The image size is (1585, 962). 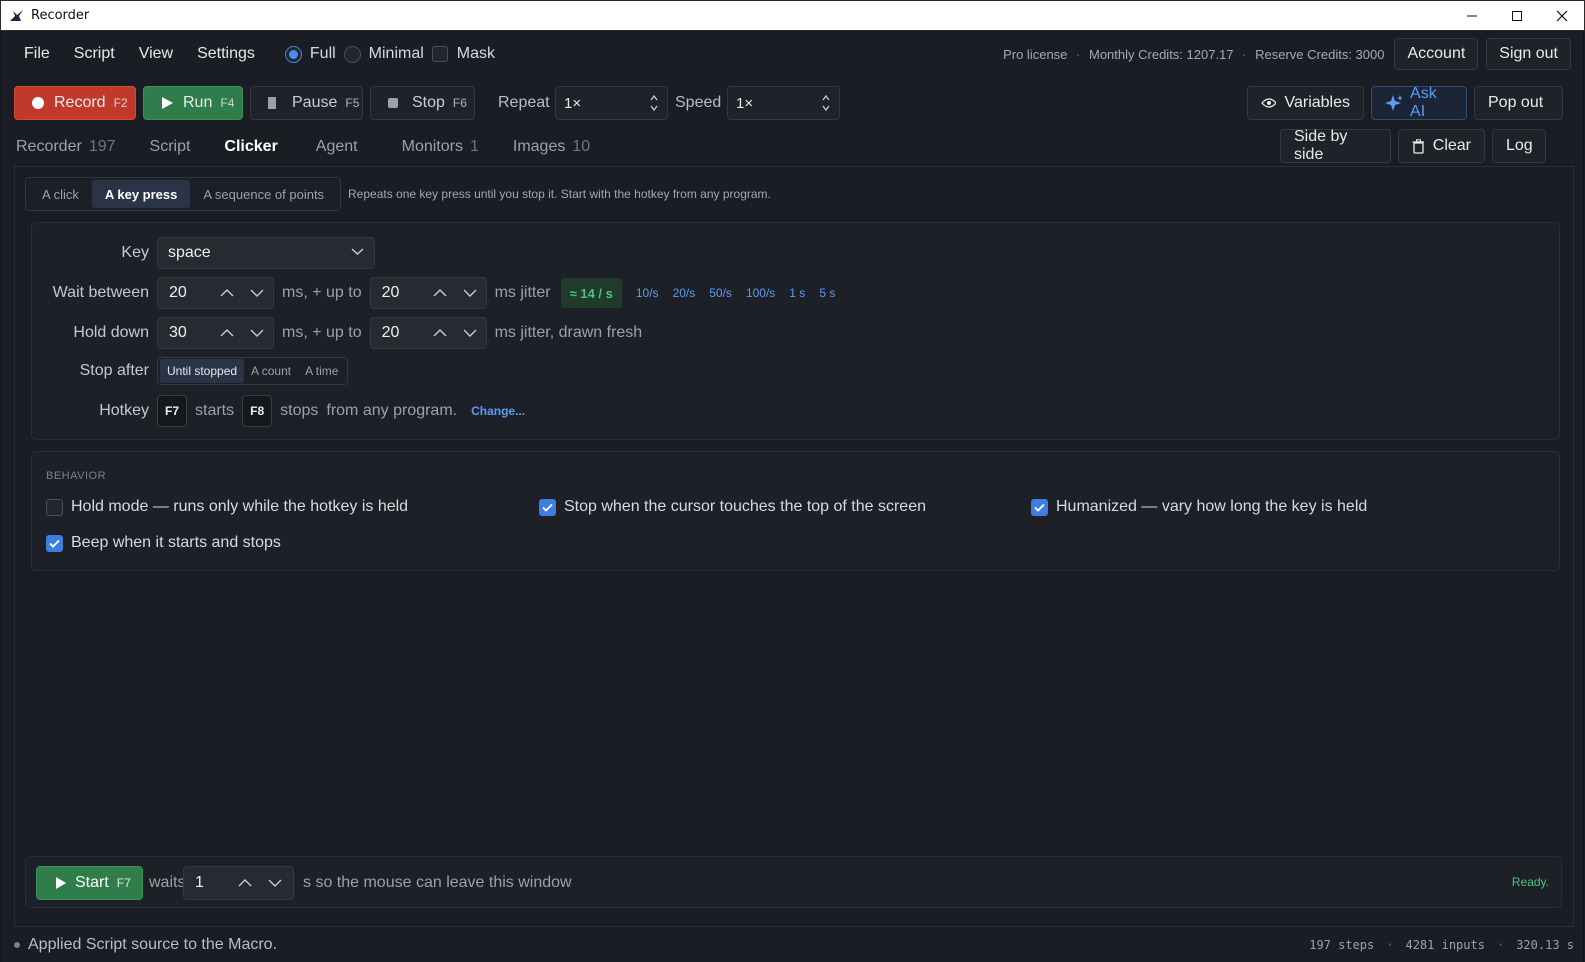 I want to click on waits-text: waits, so click(x=167, y=882).